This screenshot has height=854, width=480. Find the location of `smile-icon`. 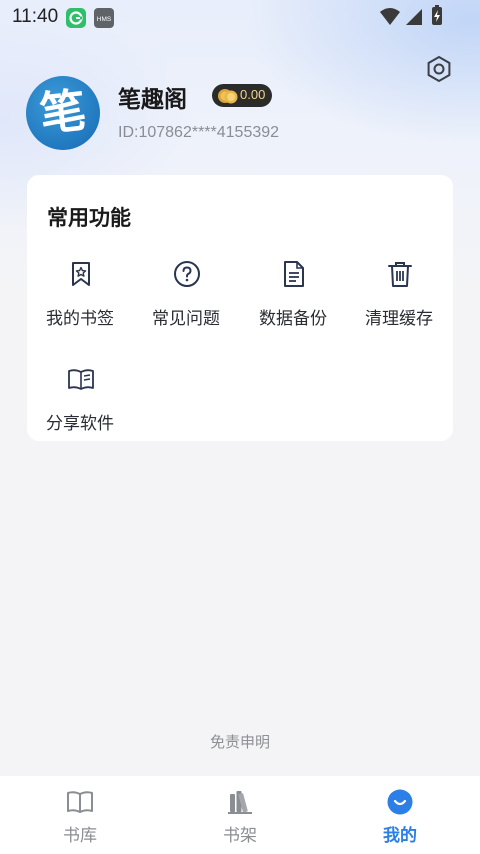

smile-icon is located at coordinates (400, 802).